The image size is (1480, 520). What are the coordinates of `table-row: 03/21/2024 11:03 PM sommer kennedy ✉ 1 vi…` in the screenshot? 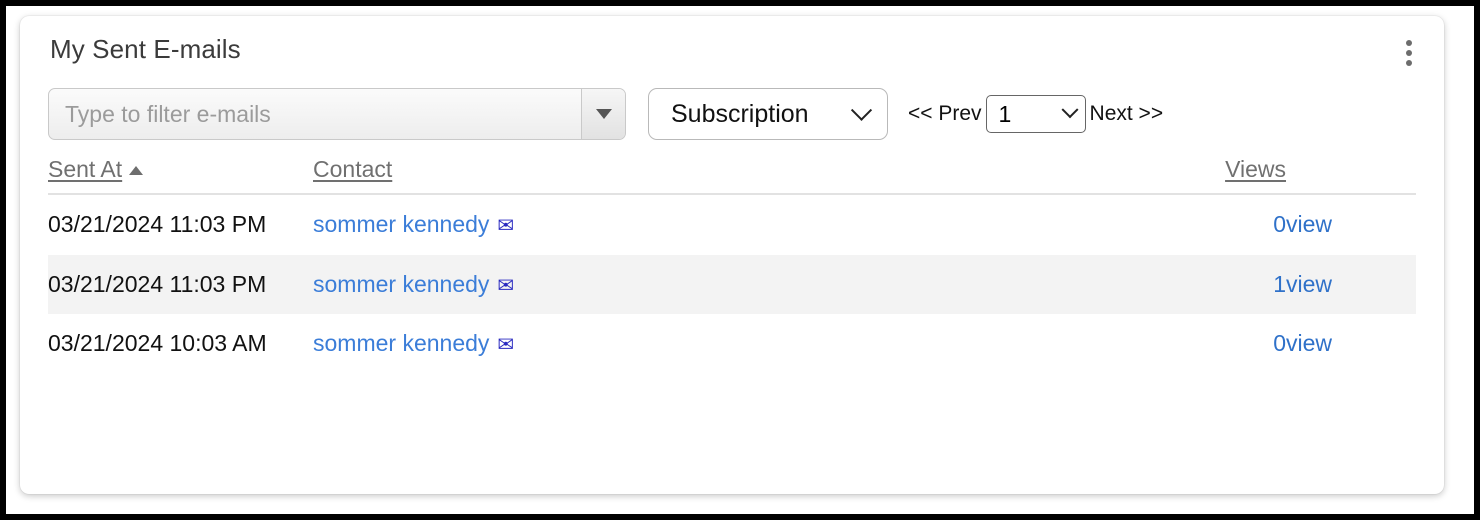 It's located at (732, 284).